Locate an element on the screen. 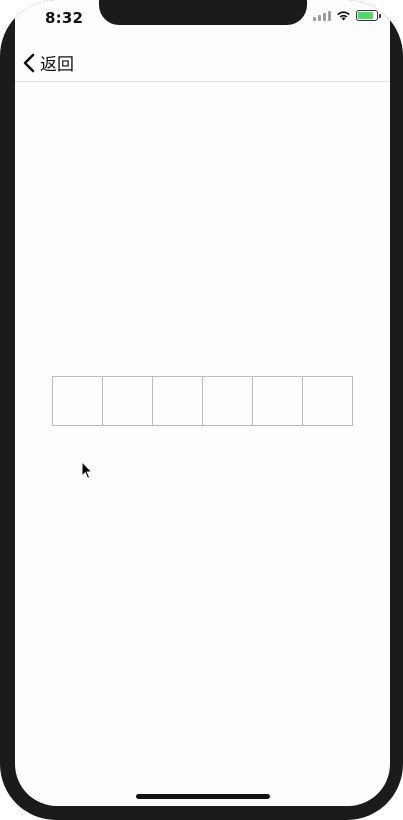 This screenshot has height=820, width=403. back-button: 返回 is located at coordinates (48, 62).